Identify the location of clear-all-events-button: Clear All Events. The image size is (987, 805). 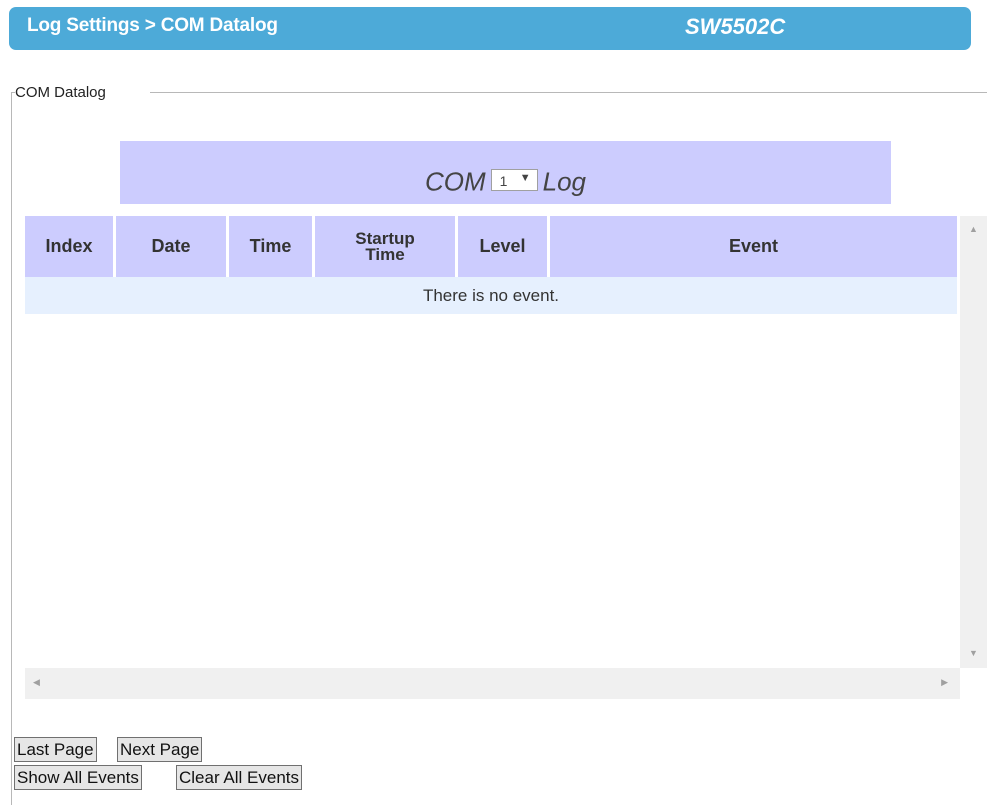
(239, 777).